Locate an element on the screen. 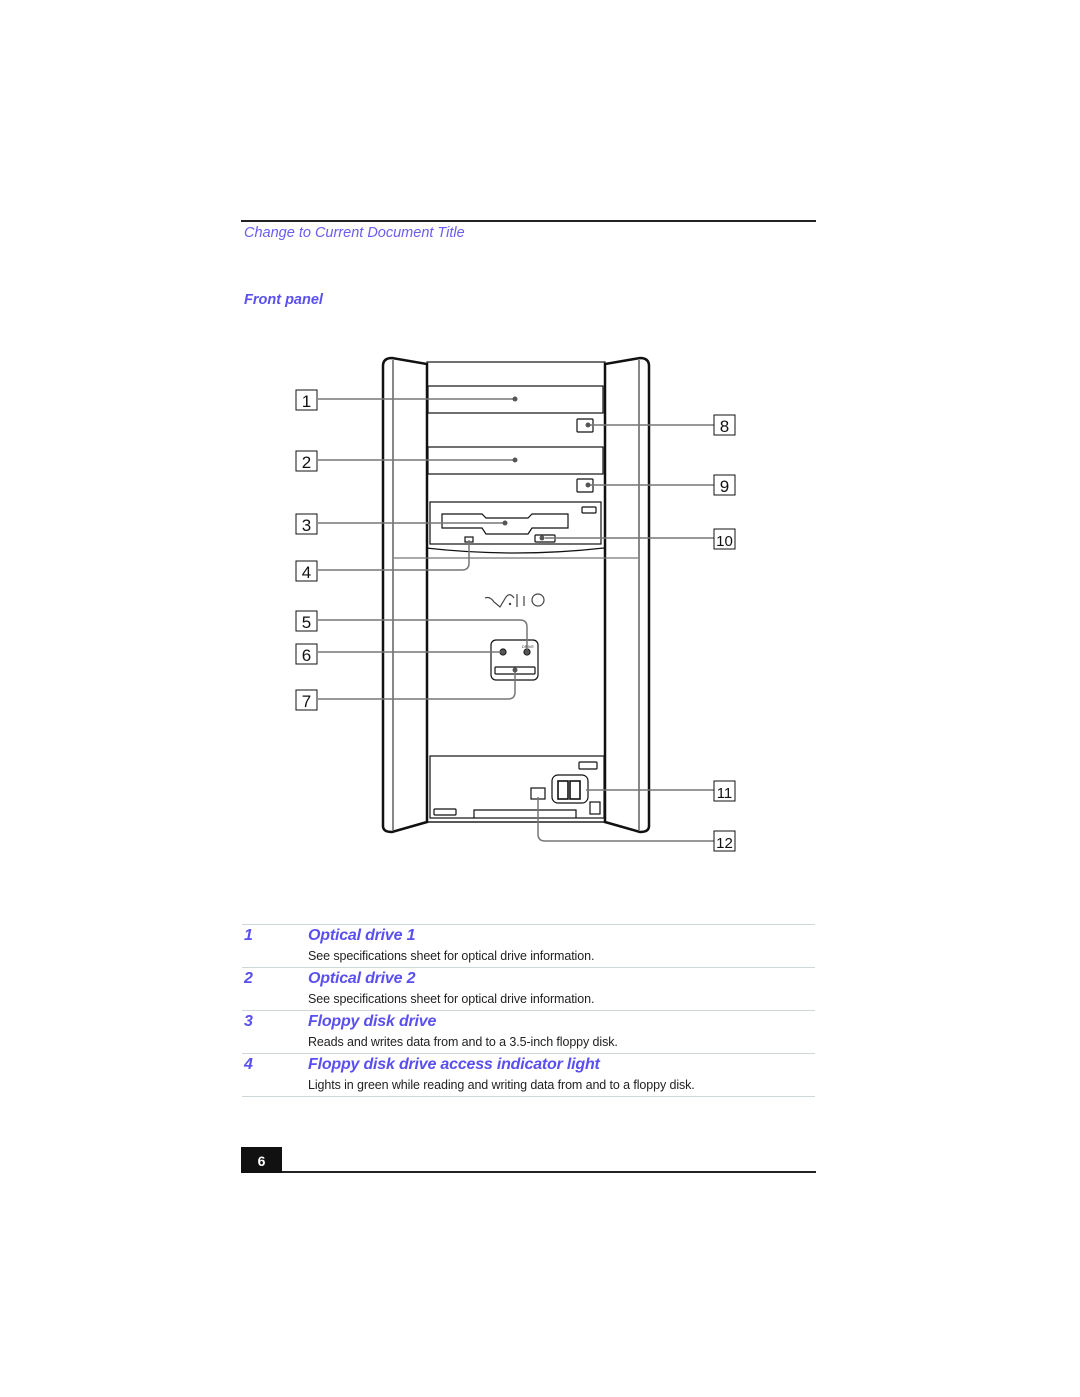  header-rule is located at coordinates (528, 221).